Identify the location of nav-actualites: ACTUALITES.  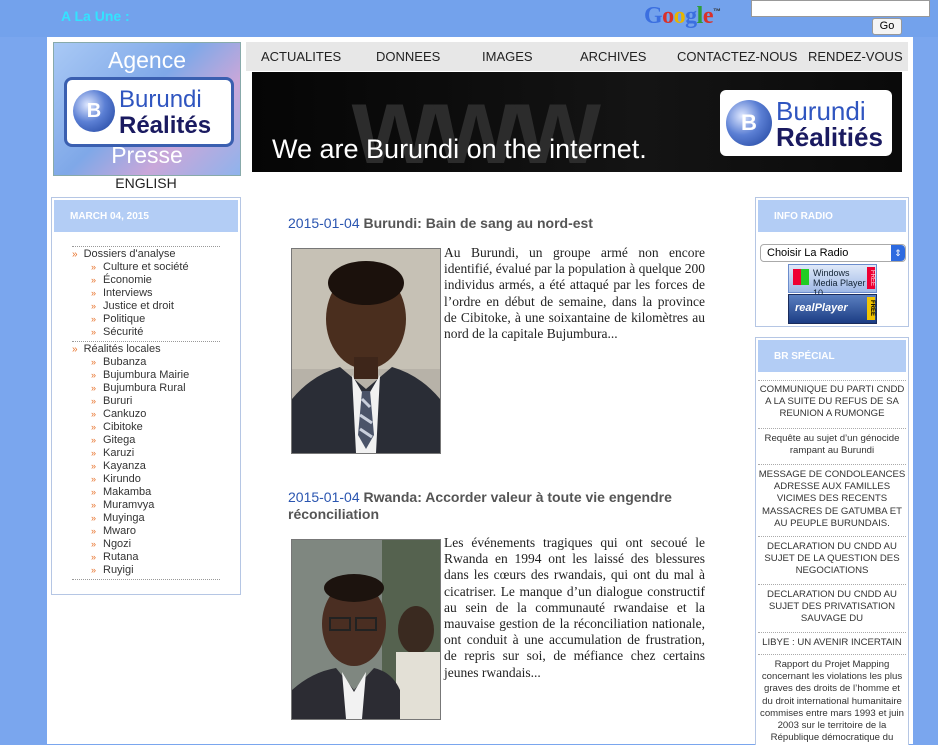
(301, 56).